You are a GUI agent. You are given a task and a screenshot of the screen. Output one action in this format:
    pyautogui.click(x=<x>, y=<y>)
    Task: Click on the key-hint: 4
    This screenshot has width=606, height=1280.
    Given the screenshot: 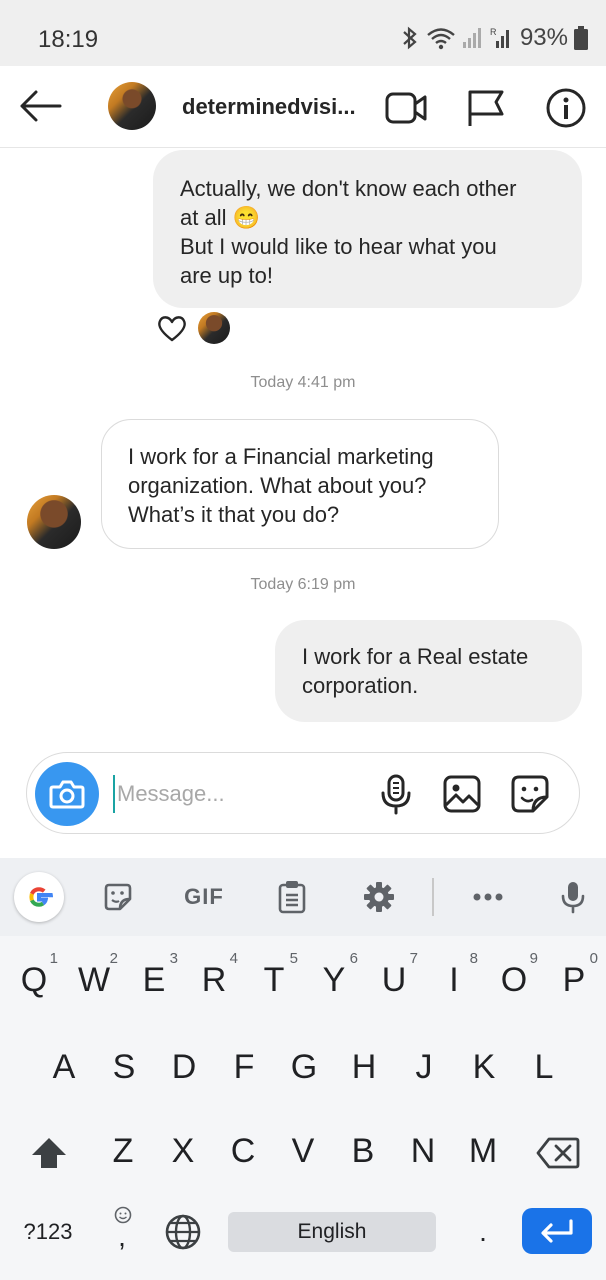 What is the action you would take?
    pyautogui.click(x=233, y=958)
    